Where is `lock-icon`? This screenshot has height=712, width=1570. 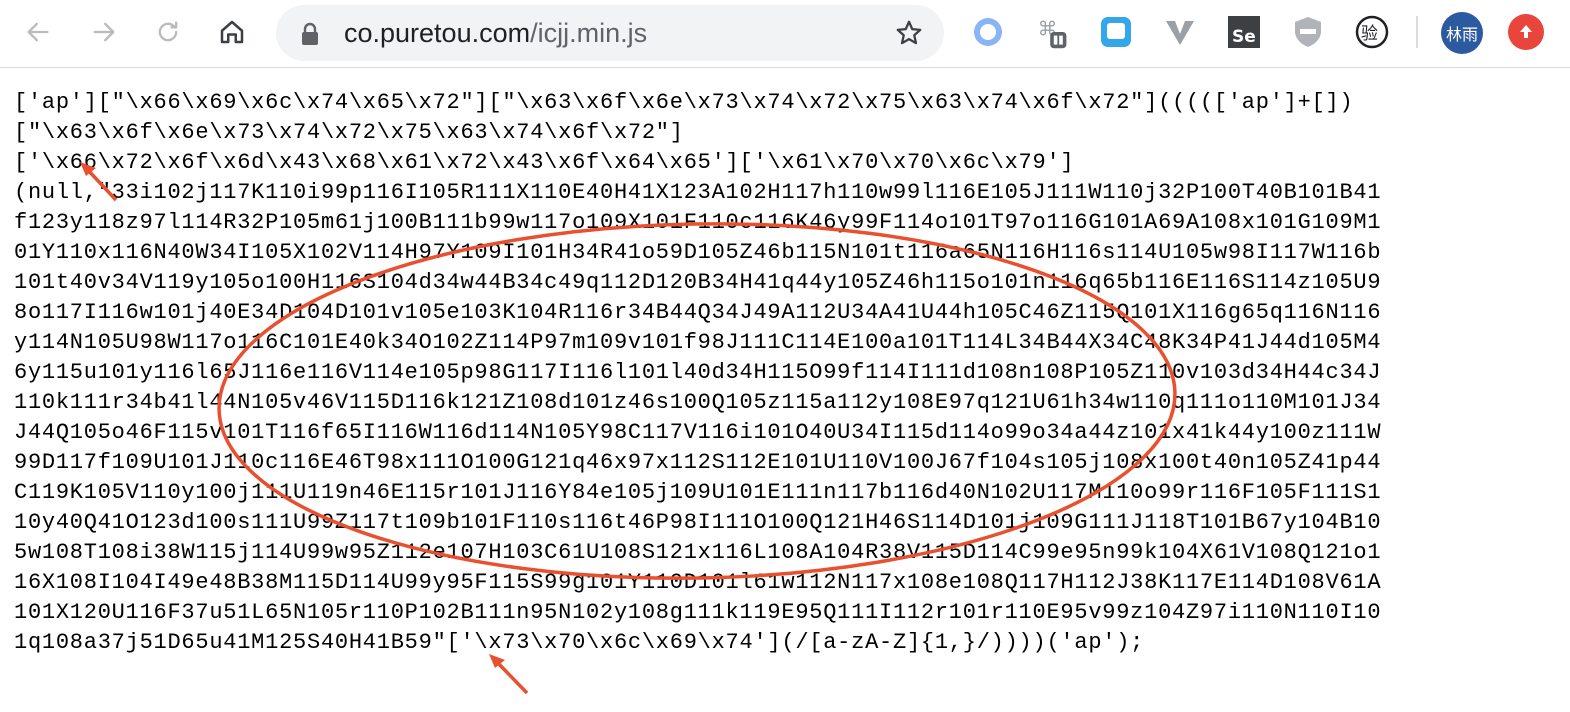
lock-icon is located at coordinates (310, 36).